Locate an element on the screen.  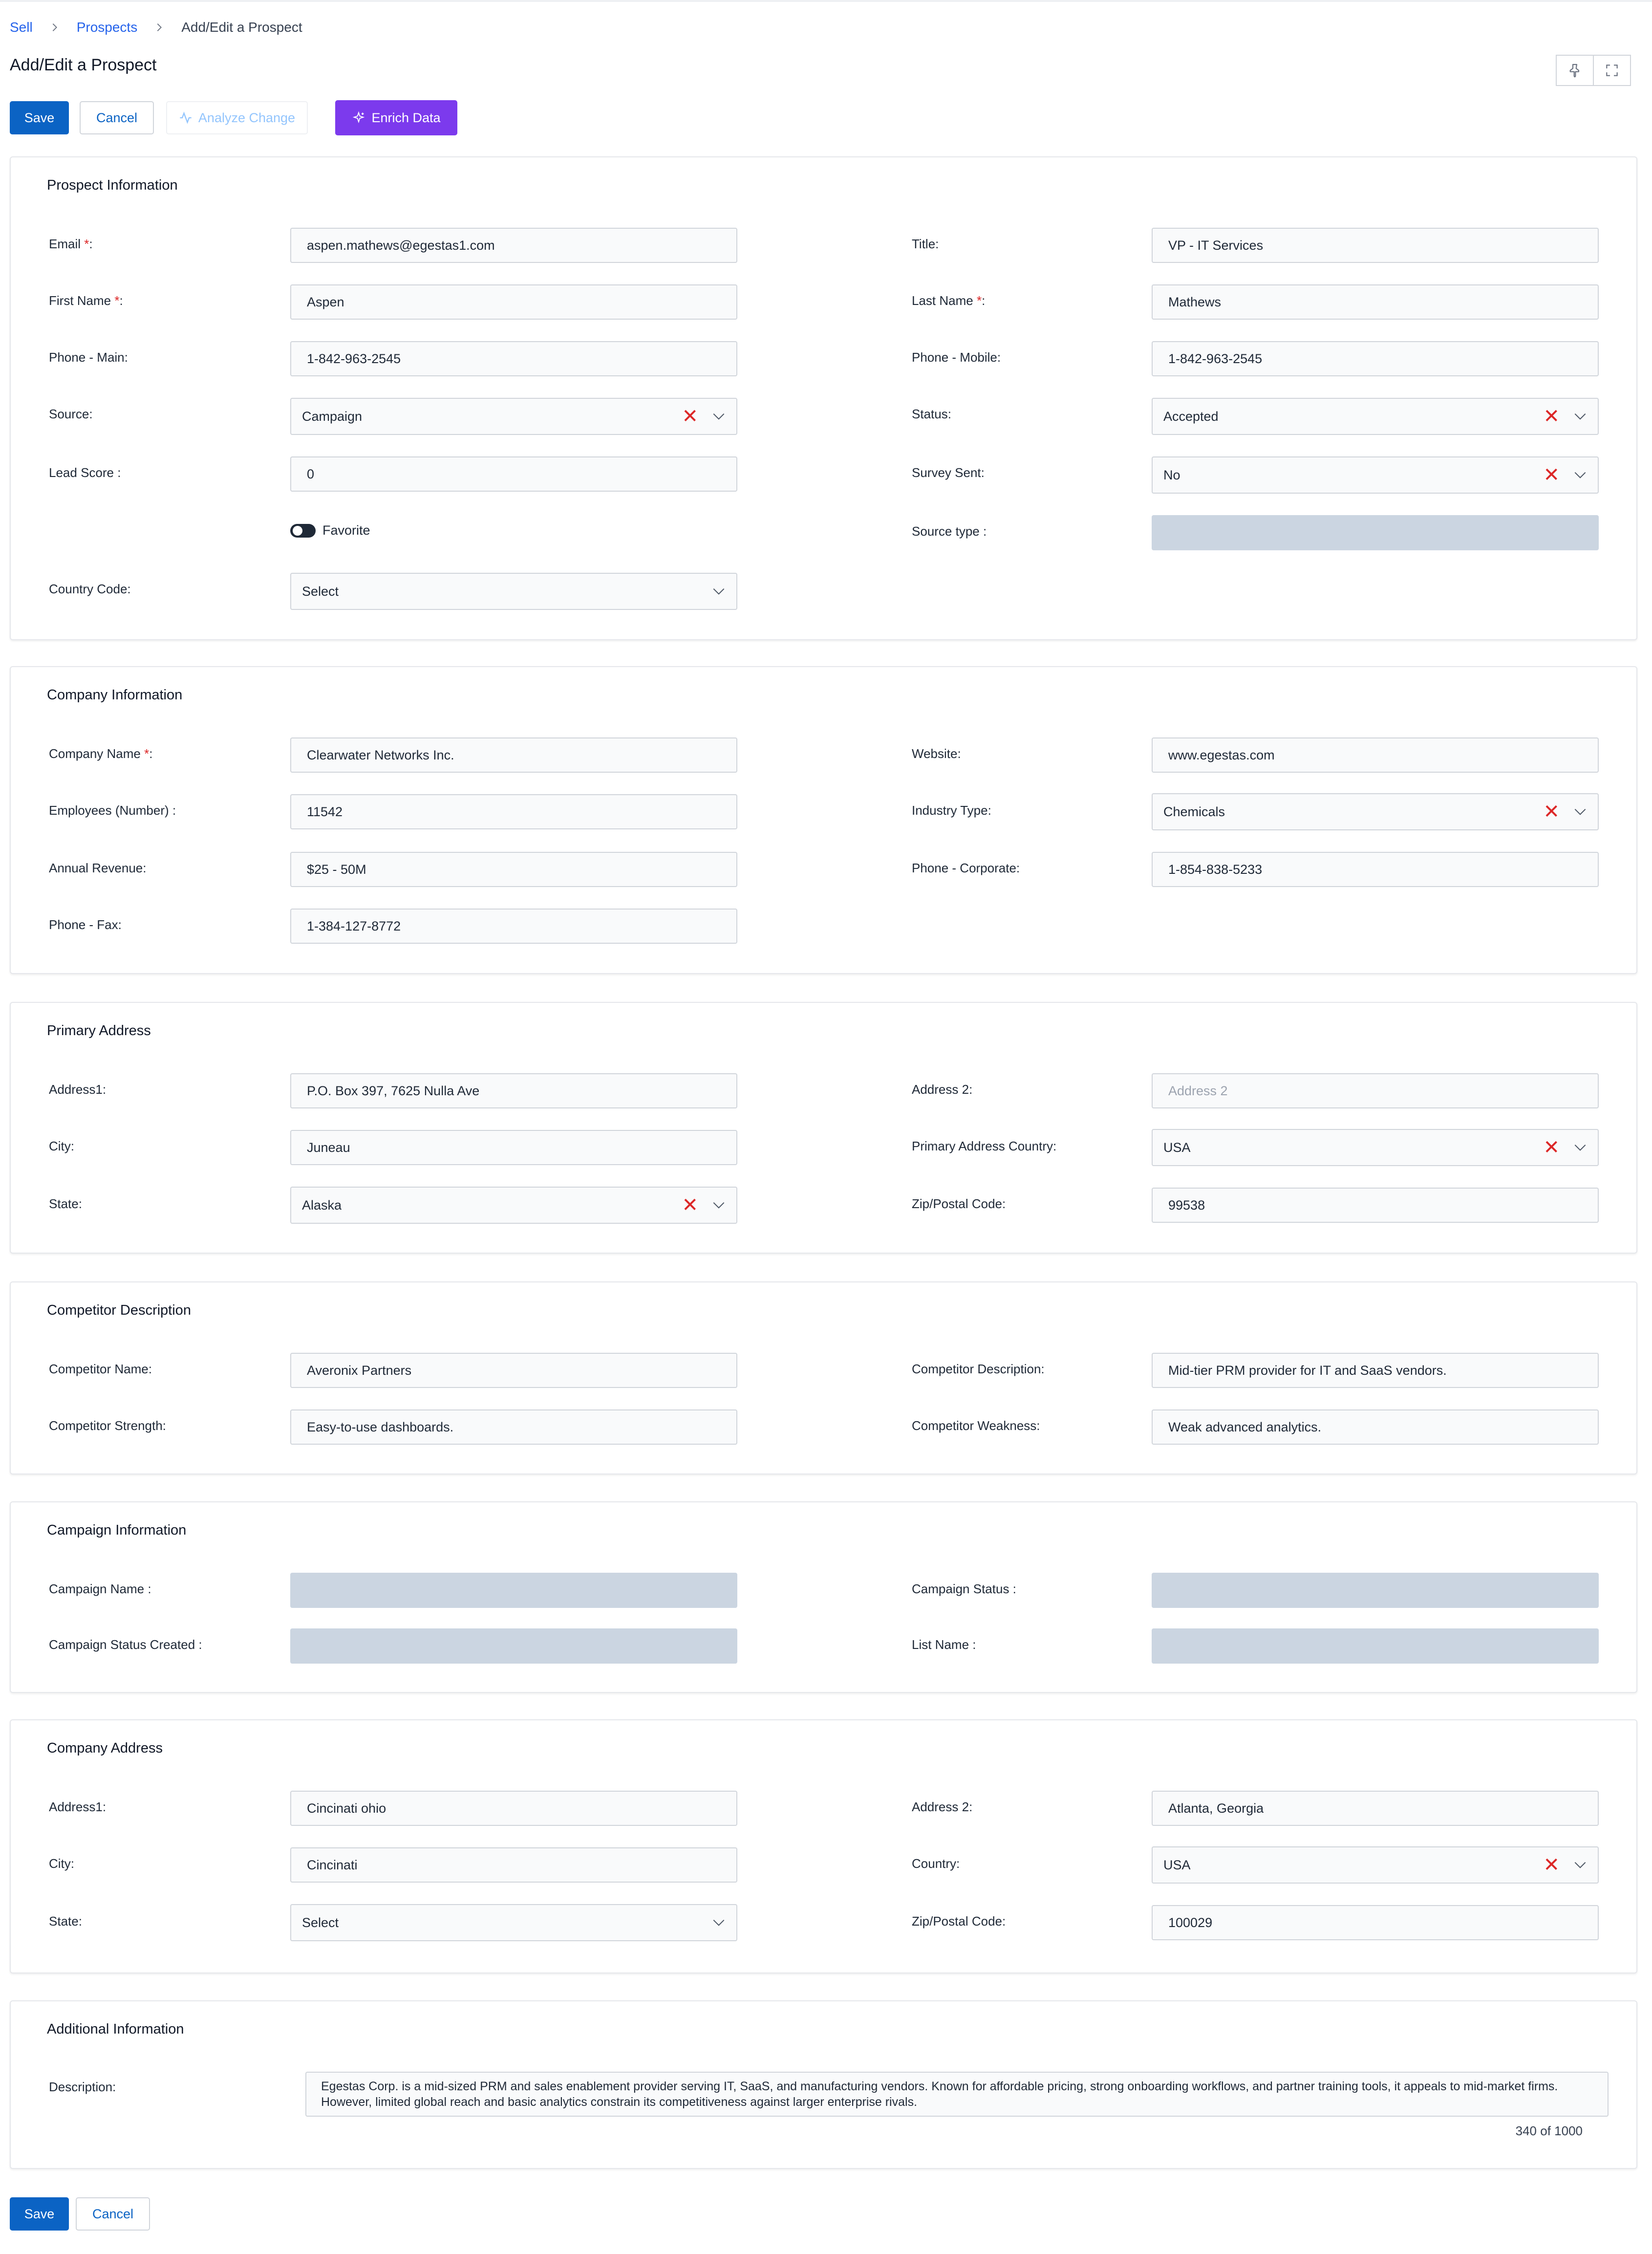
source-type-field is located at coordinates (1375, 532).